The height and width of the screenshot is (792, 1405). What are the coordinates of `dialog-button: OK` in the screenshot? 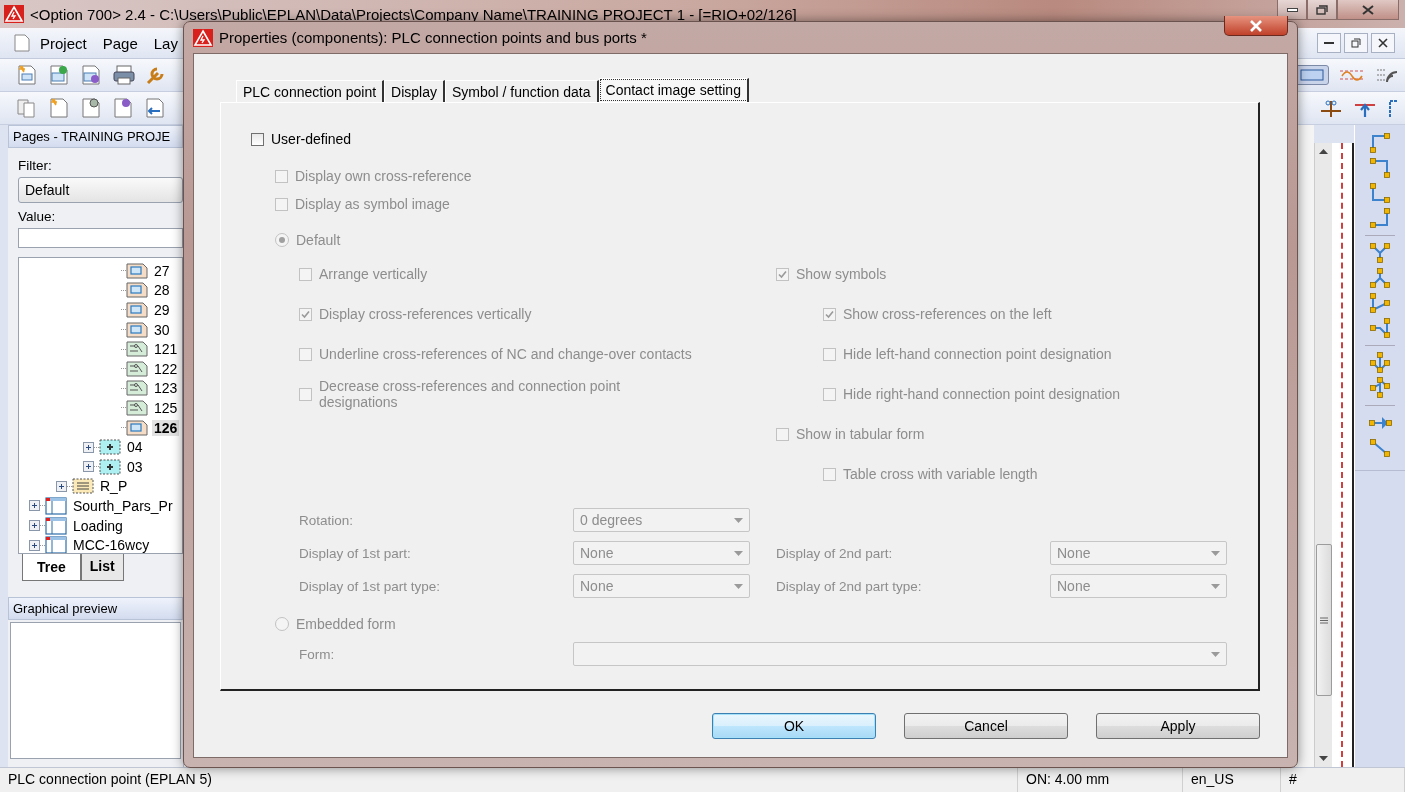 It's located at (794, 726).